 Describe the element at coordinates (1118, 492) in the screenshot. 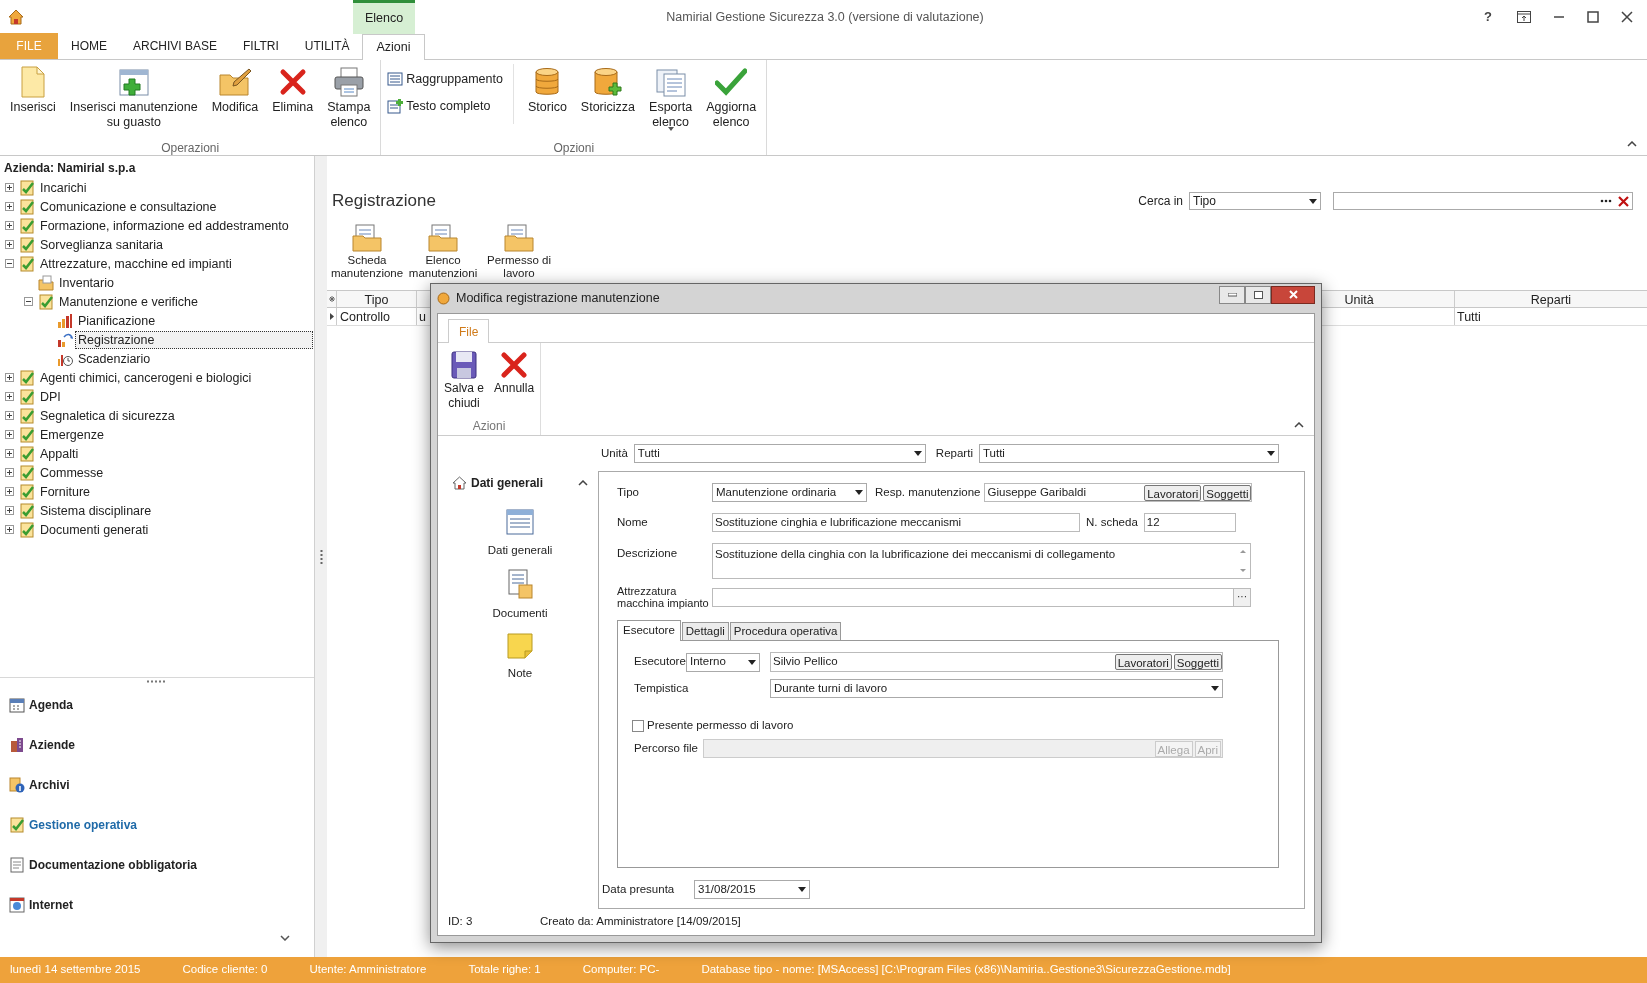

I see `text-field: Giuseppe Garibaldi Lavoratori Soggetti` at that location.